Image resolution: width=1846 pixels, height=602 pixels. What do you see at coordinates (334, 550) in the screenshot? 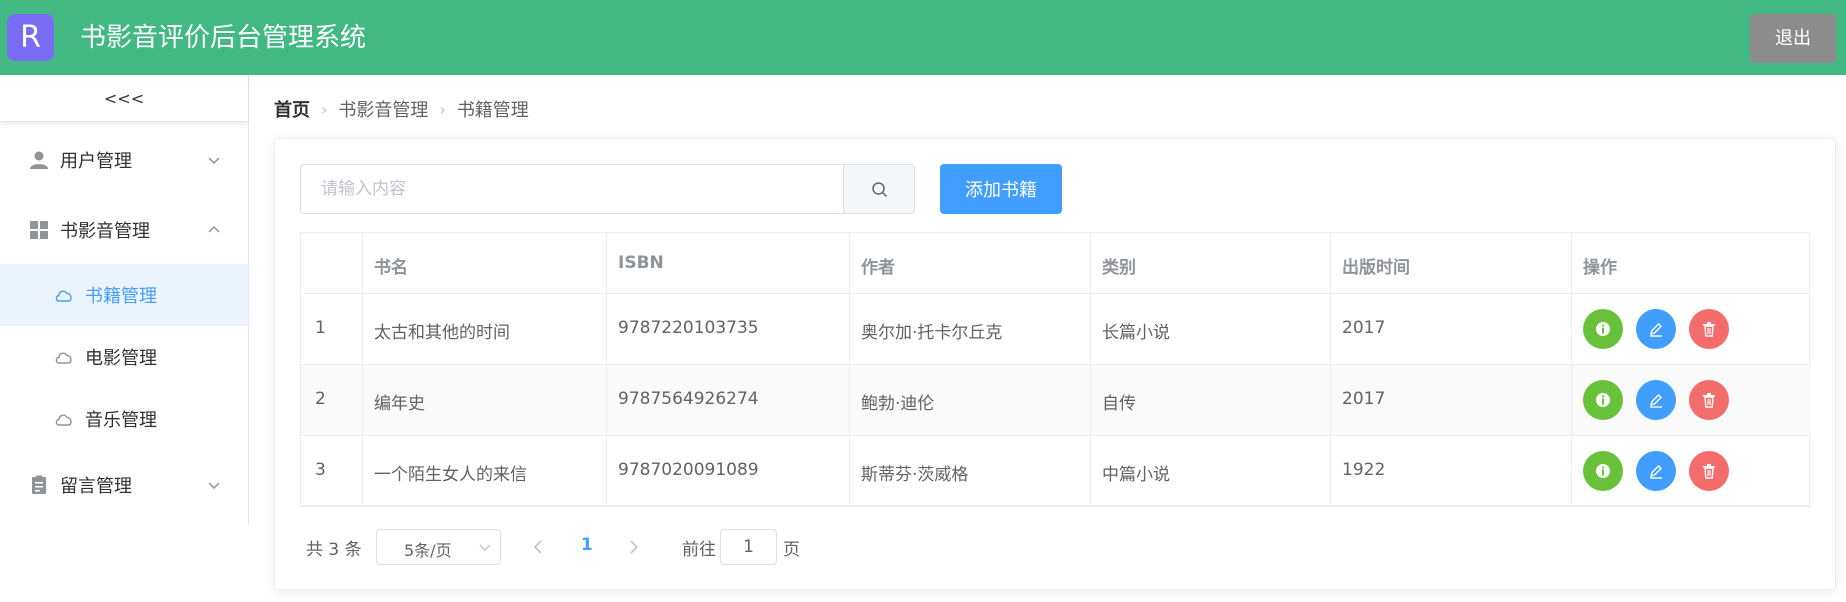
I see `pagination-total: 共 3 条` at bounding box center [334, 550].